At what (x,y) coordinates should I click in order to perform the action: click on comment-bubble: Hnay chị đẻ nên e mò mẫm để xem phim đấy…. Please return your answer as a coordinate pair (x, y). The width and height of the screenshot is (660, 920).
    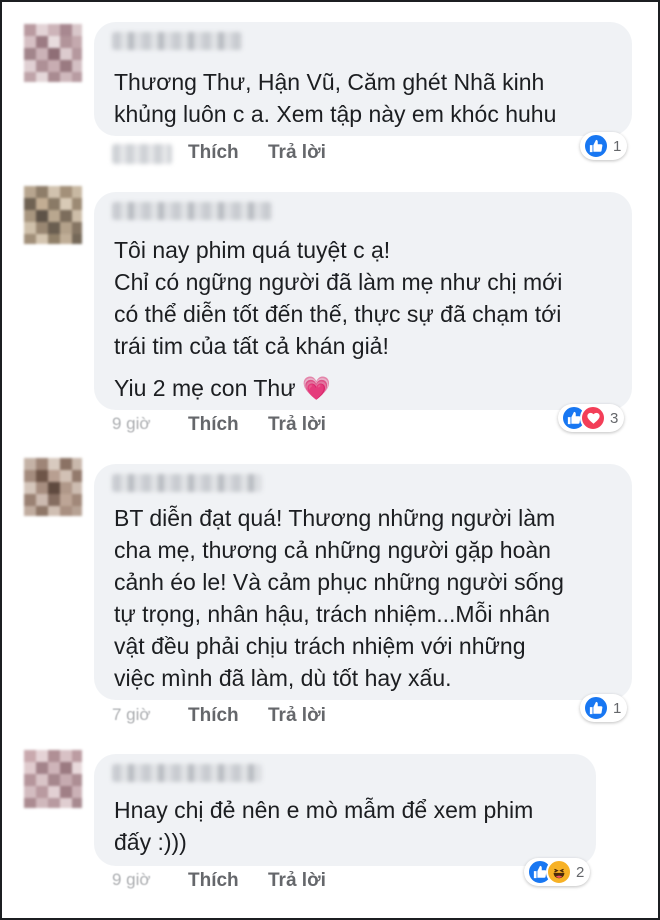
    Looking at the image, I should click on (345, 810).